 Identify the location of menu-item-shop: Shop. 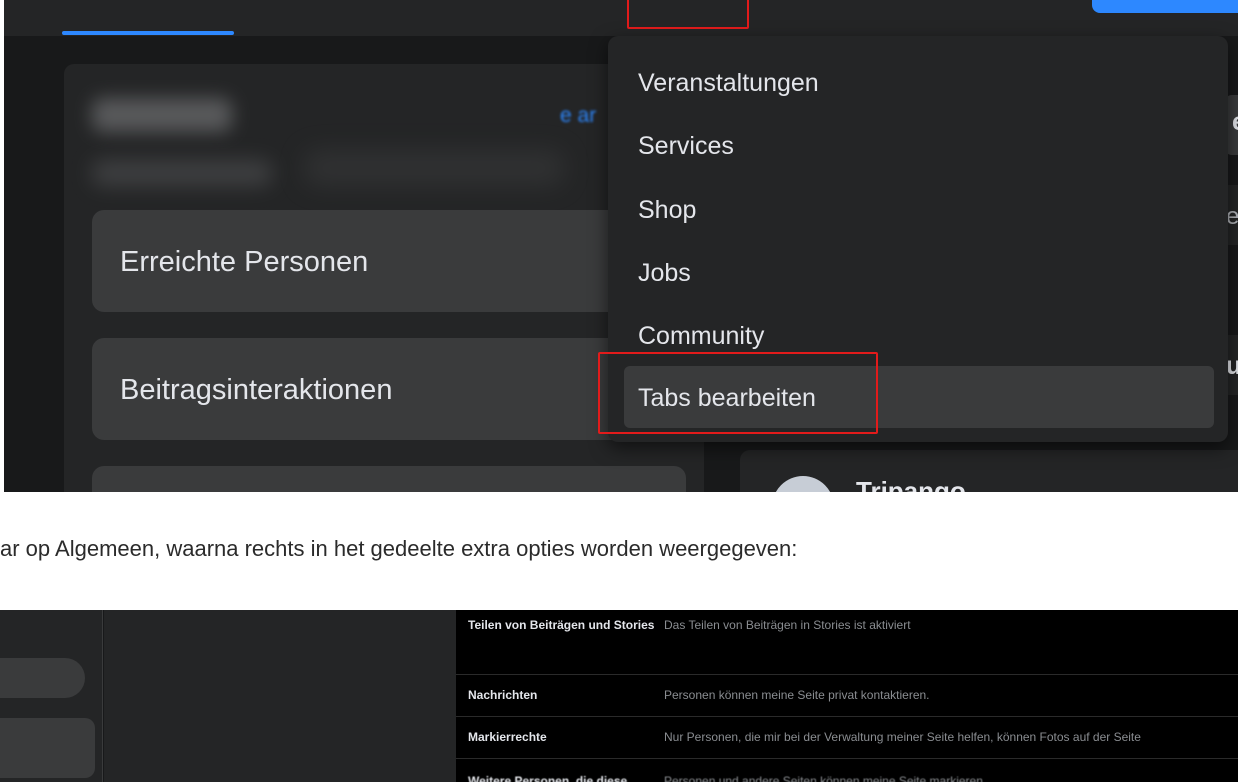
(667, 210).